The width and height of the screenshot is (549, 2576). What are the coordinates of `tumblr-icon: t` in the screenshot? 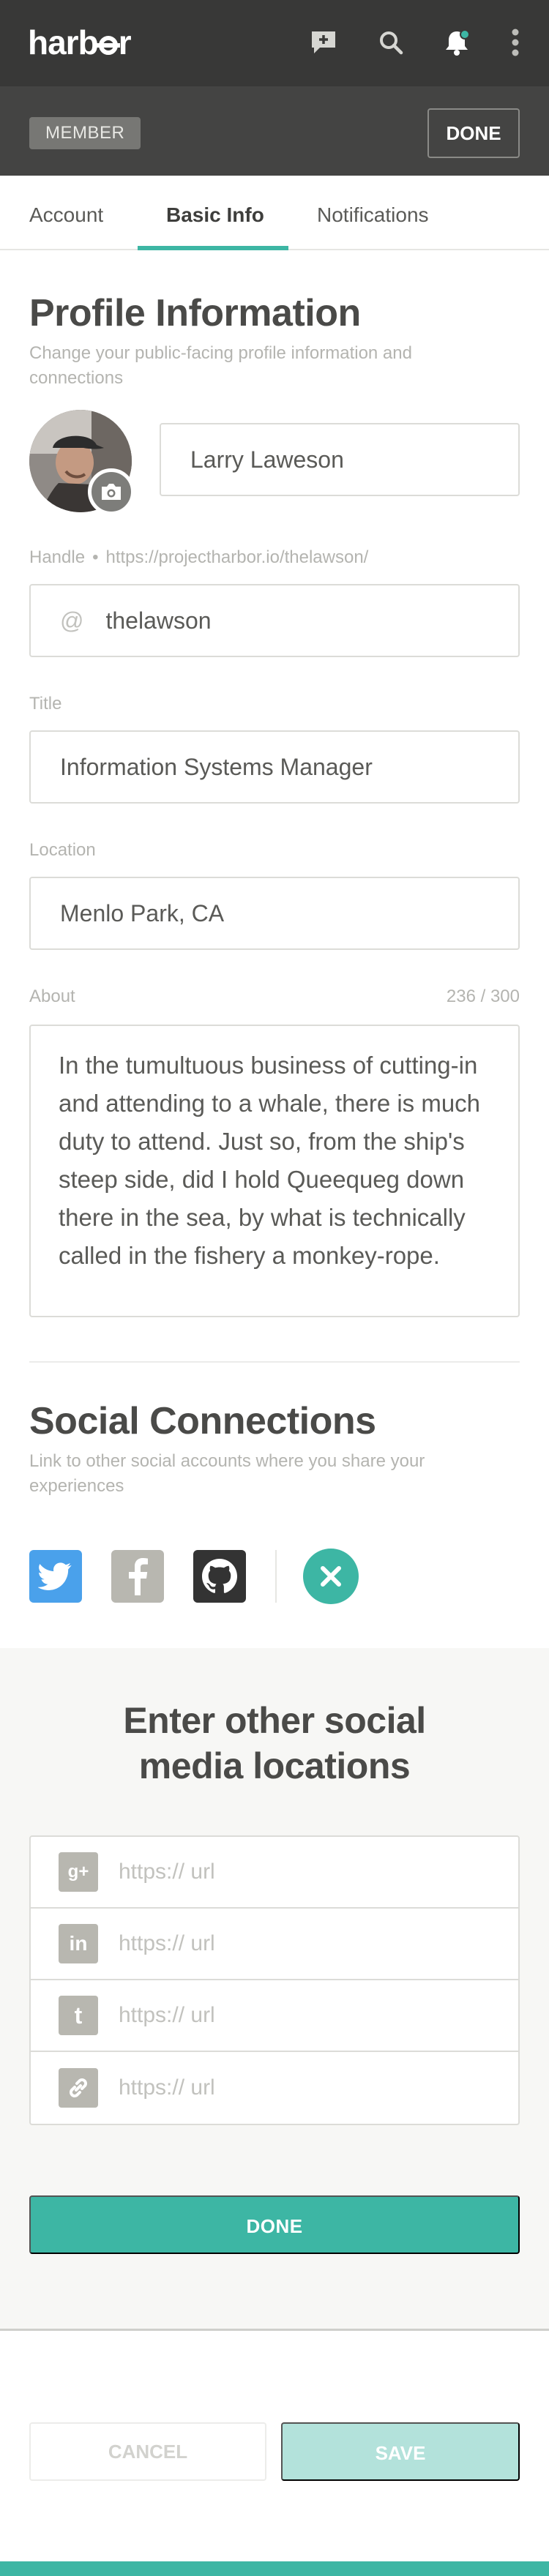 It's located at (78, 2015).